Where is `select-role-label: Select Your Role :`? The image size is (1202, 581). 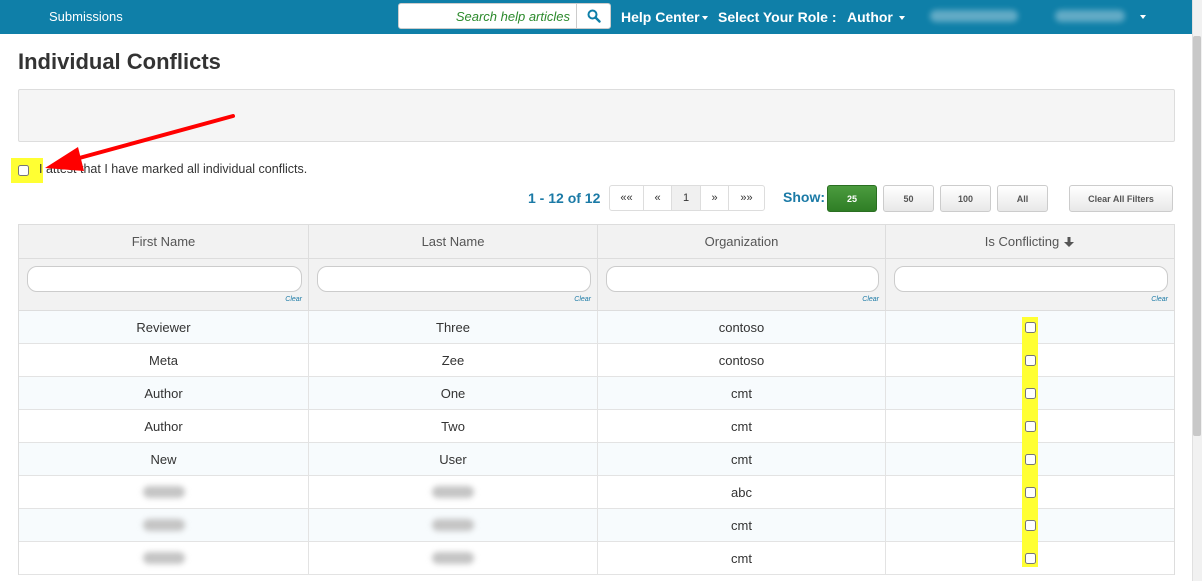
select-role-label: Select Your Role : is located at coordinates (777, 17).